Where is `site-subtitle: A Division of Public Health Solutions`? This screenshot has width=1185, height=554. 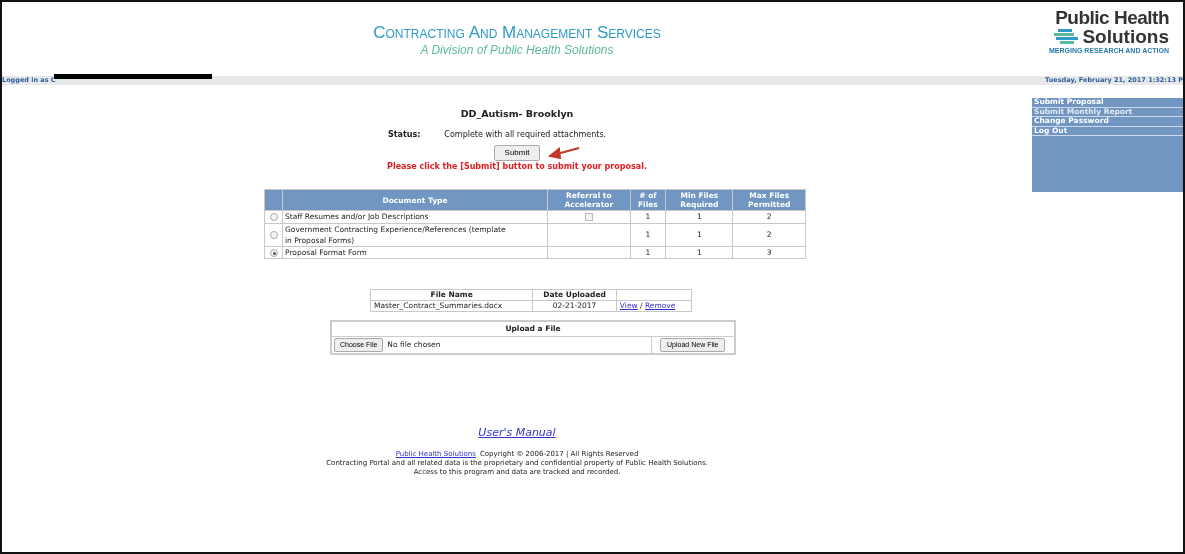 site-subtitle: A Division of Public Health Solutions is located at coordinates (517, 50).